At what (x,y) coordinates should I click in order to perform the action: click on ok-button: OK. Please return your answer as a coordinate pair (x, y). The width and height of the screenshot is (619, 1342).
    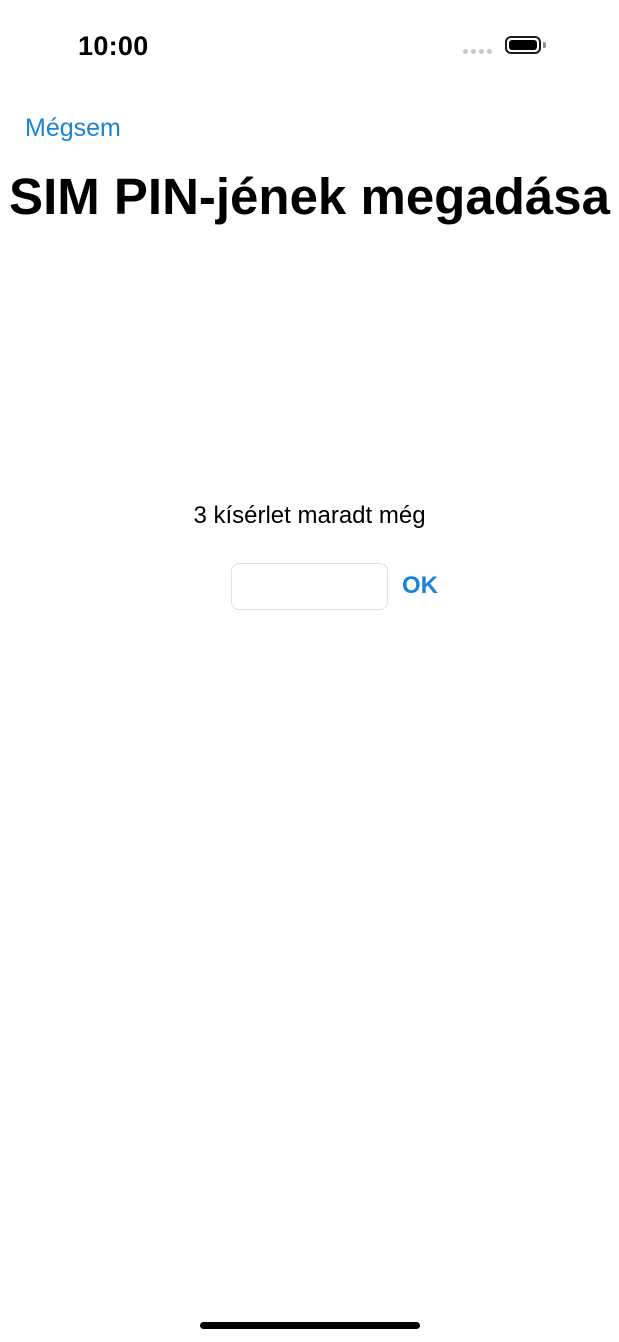
    Looking at the image, I should click on (420, 586).